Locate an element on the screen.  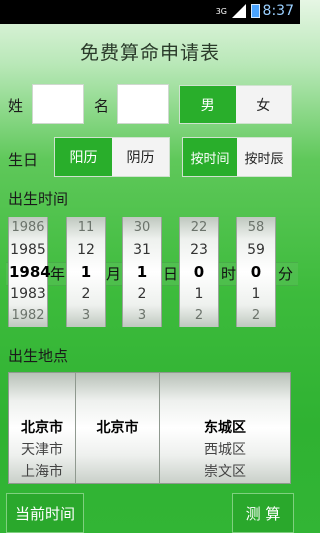
month-option: 11 is located at coordinates (86, 227).